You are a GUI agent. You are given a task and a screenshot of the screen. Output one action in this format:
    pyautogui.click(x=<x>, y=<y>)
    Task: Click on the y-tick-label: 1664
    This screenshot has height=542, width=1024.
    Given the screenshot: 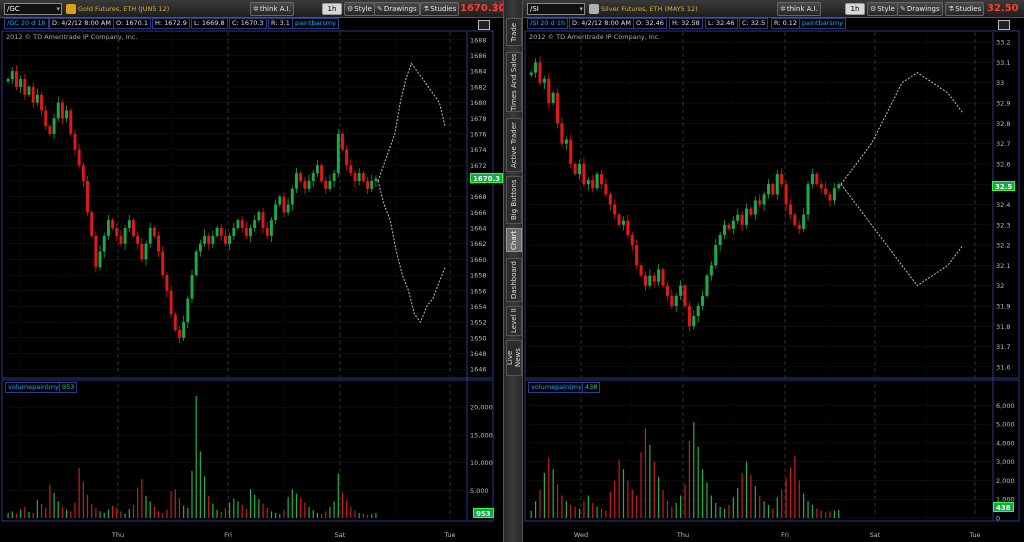 What is the action you would take?
    pyautogui.click(x=478, y=229)
    